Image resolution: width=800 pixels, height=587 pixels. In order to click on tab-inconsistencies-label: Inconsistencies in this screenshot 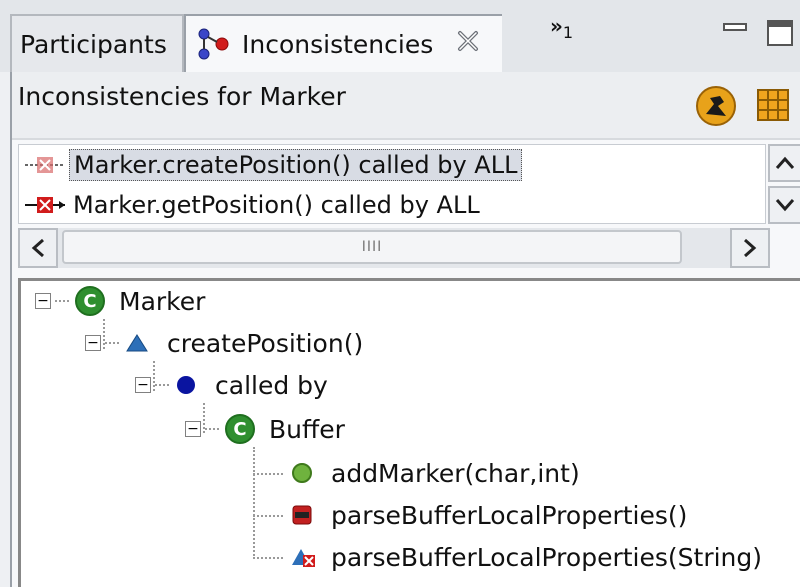, I will do `click(338, 44)`.